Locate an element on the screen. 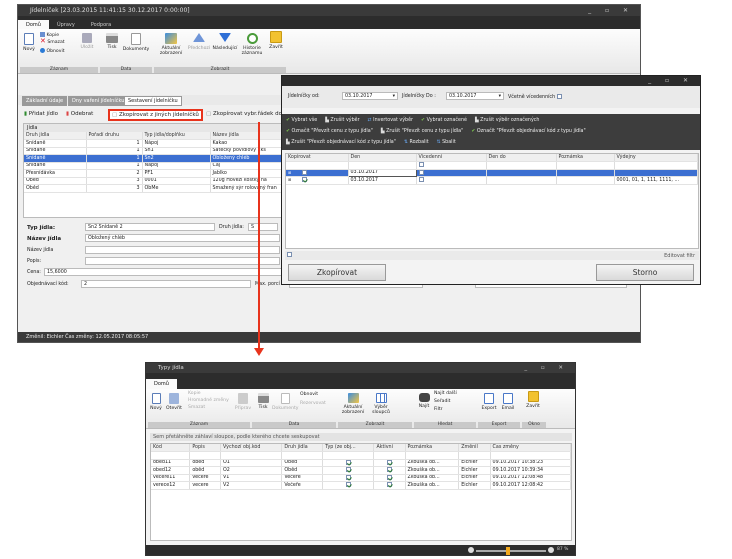 The height and width of the screenshot is (559, 732). typy-column-header: Změnil is located at coordinates (474, 448).